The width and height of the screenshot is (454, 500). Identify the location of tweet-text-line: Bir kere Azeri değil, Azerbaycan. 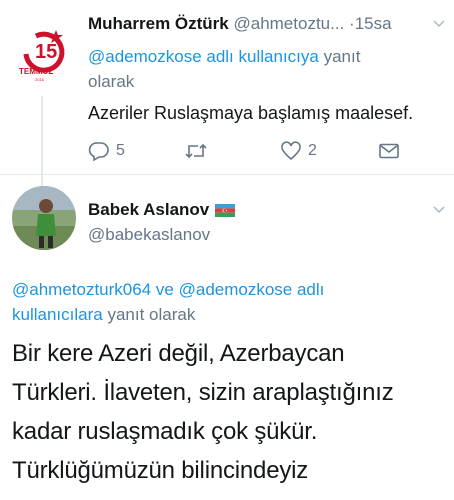
(178, 353).